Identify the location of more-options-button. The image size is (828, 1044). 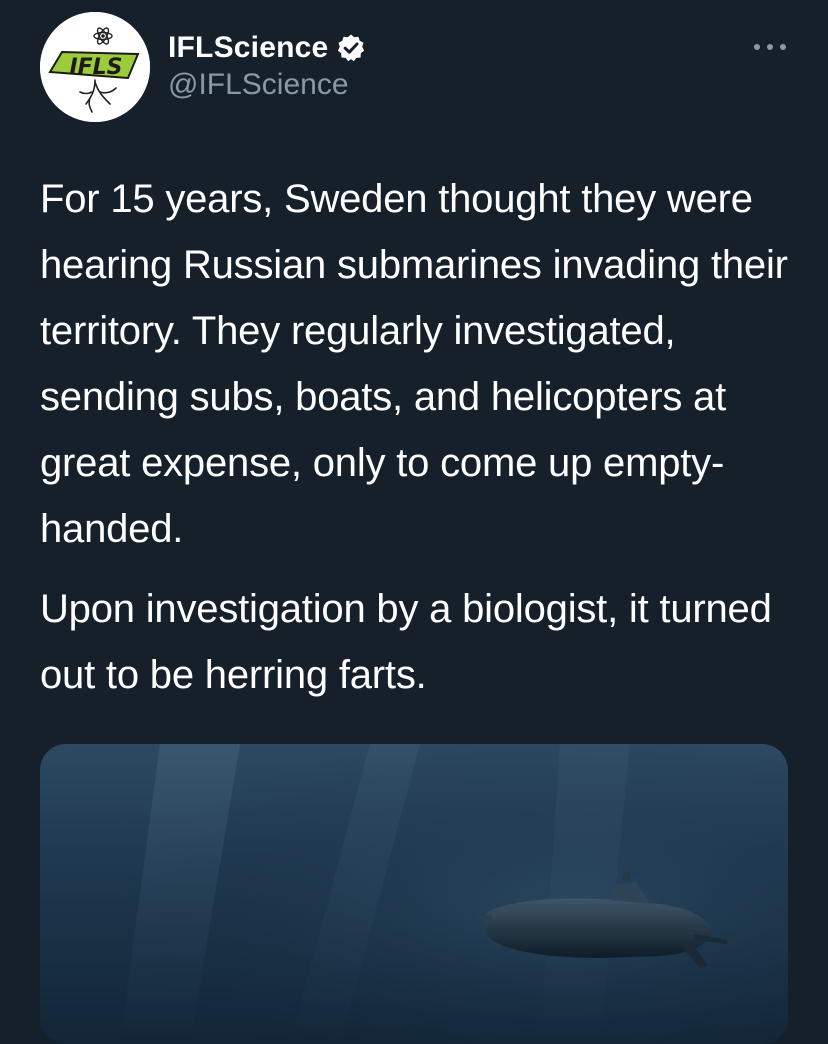
(770, 47).